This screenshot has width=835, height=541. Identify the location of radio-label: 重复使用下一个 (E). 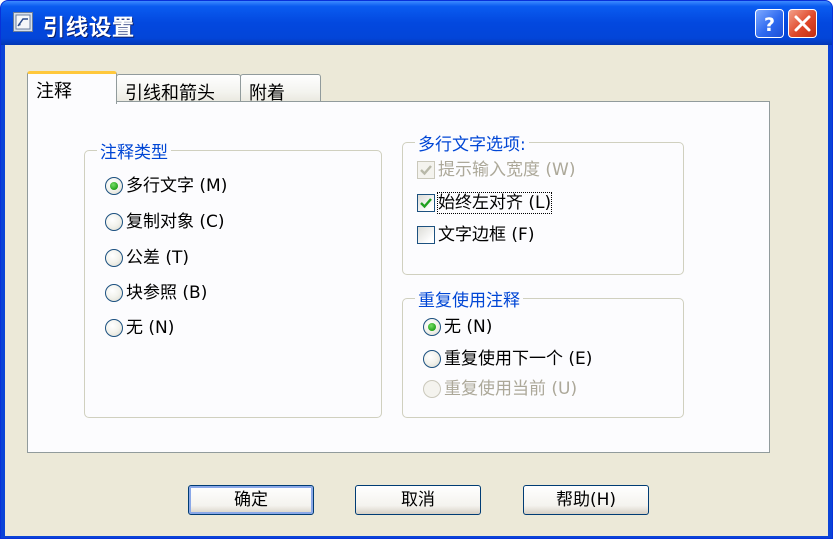
(518, 359).